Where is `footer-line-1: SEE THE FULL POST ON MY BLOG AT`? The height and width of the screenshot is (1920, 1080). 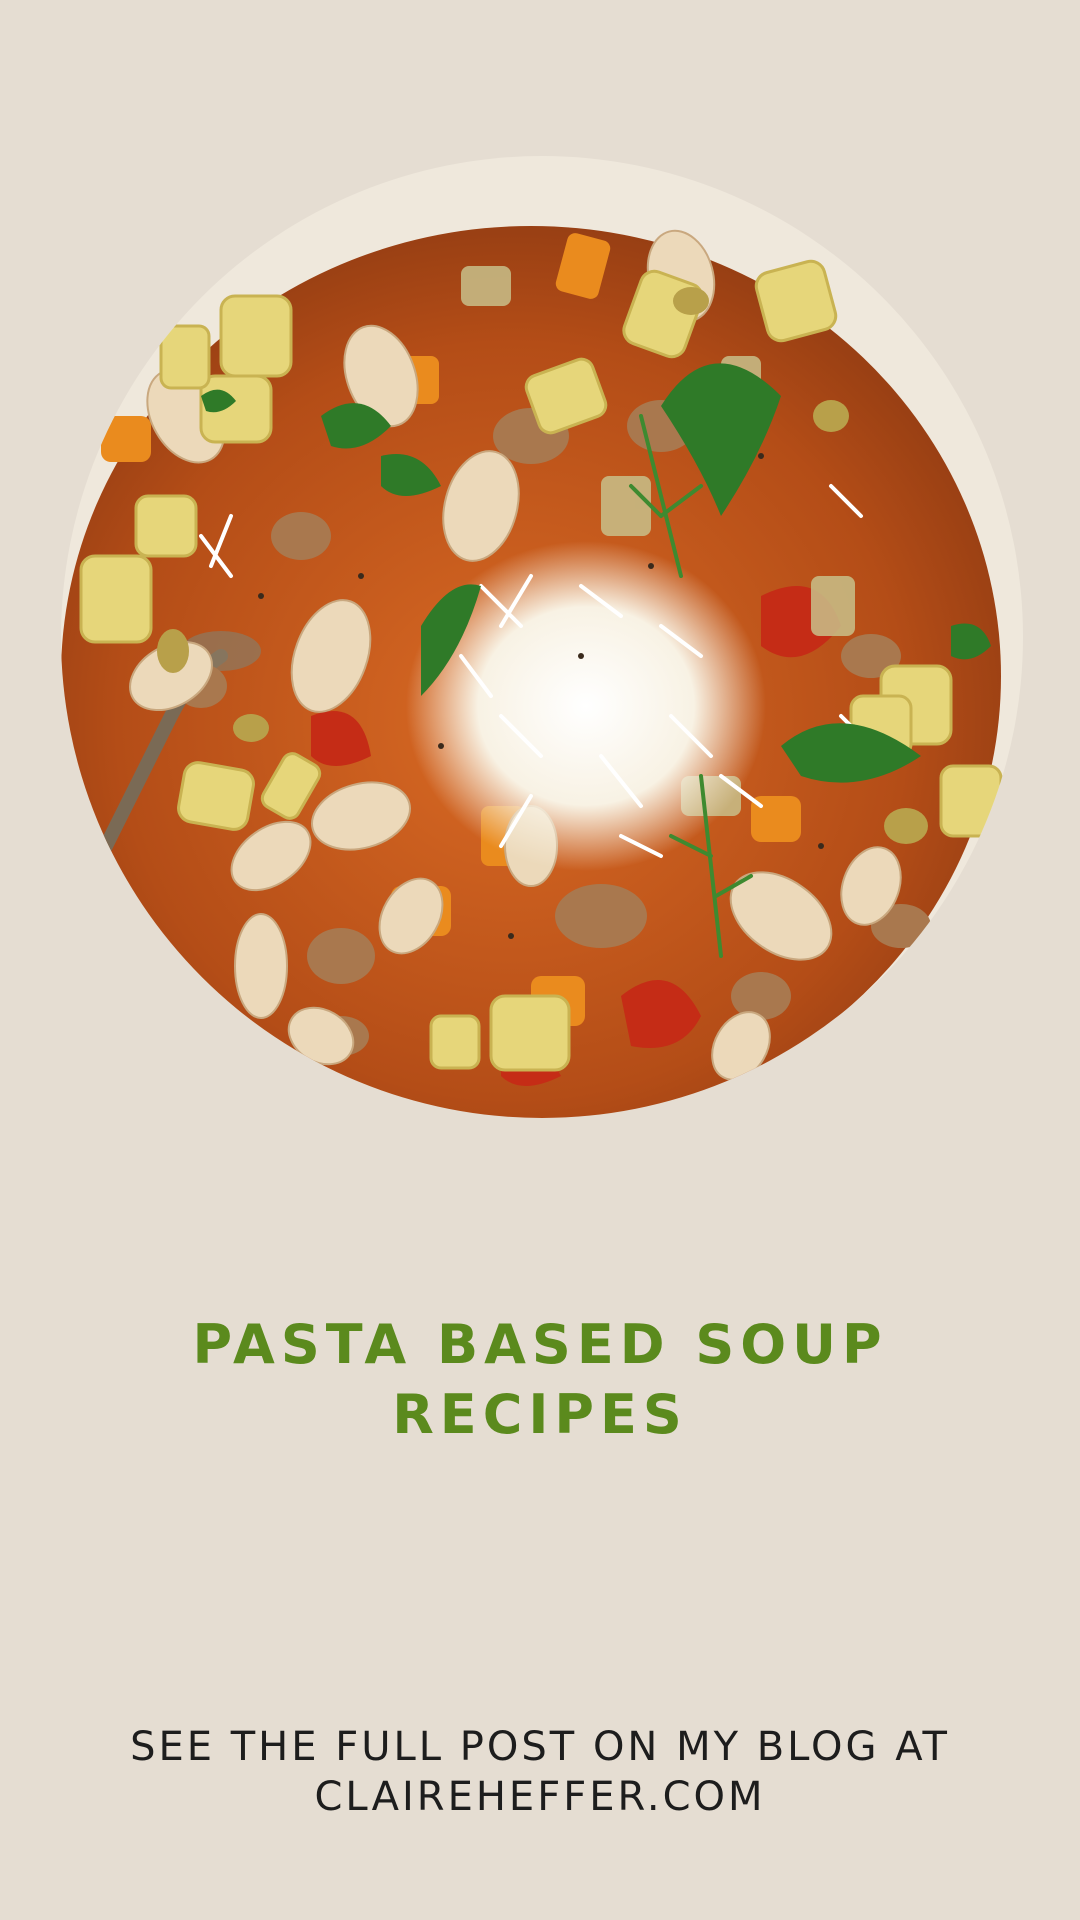 footer-line-1: SEE THE FULL POST ON MY BLOG AT is located at coordinates (540, 1747).